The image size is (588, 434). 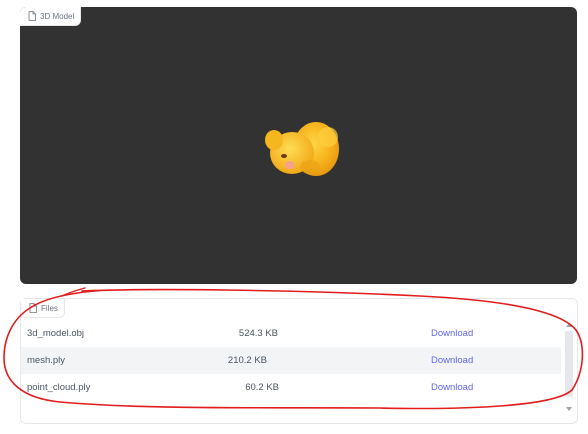 What do you see at coordinates (262, 387) in the screenshot?
I see `file-size: 60.2 KB` at bounding box center [262, 387].